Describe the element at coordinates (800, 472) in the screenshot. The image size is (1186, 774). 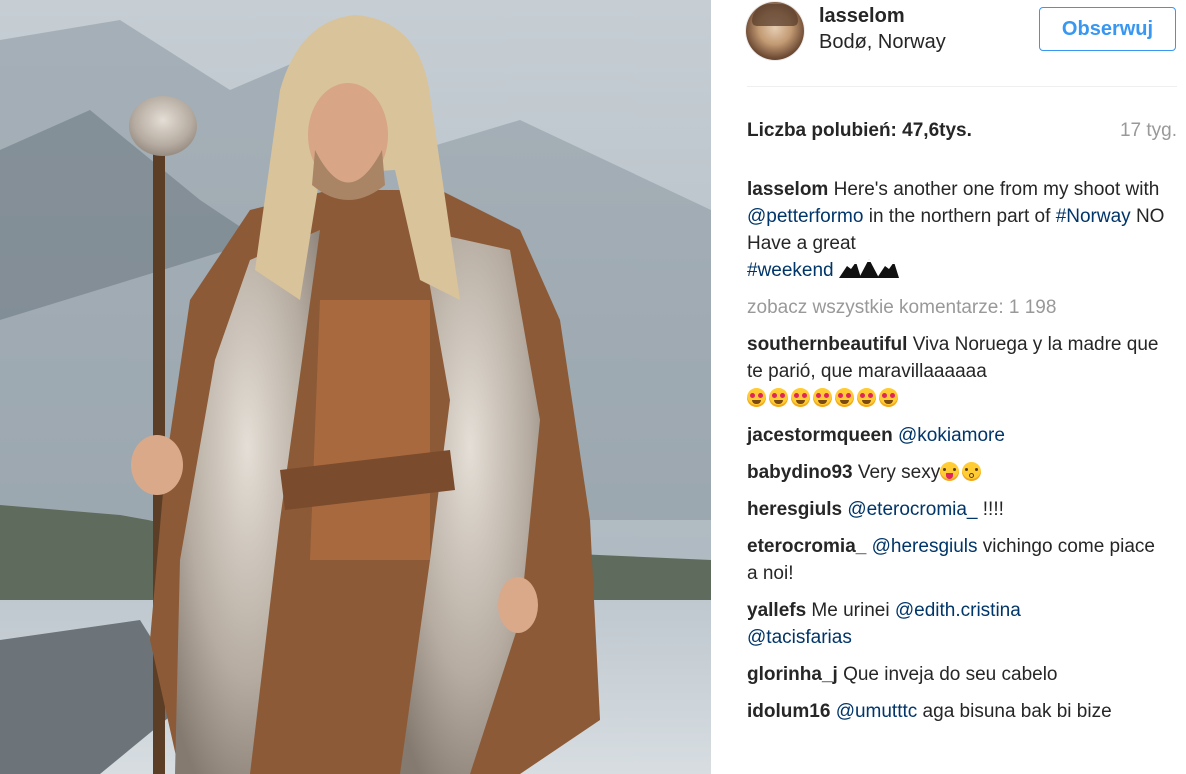
I see `comment-username: babydino93` at that location.